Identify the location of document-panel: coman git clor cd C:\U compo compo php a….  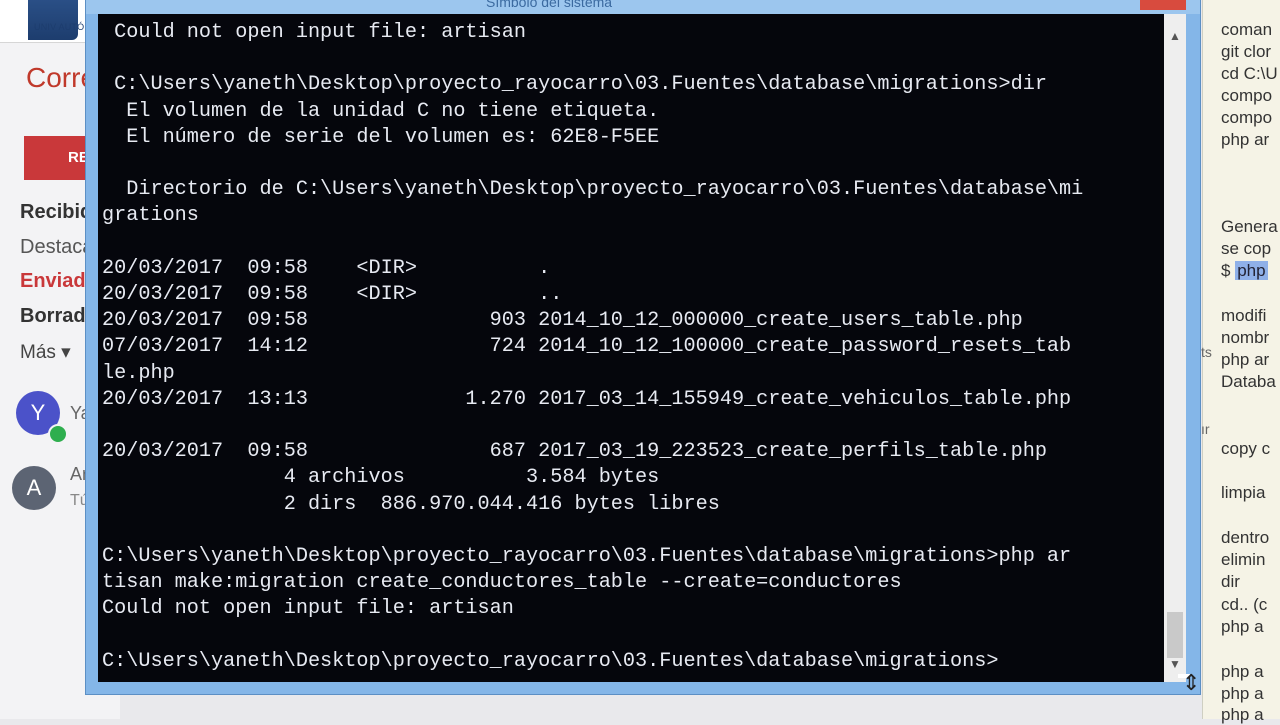
(1241, 362).